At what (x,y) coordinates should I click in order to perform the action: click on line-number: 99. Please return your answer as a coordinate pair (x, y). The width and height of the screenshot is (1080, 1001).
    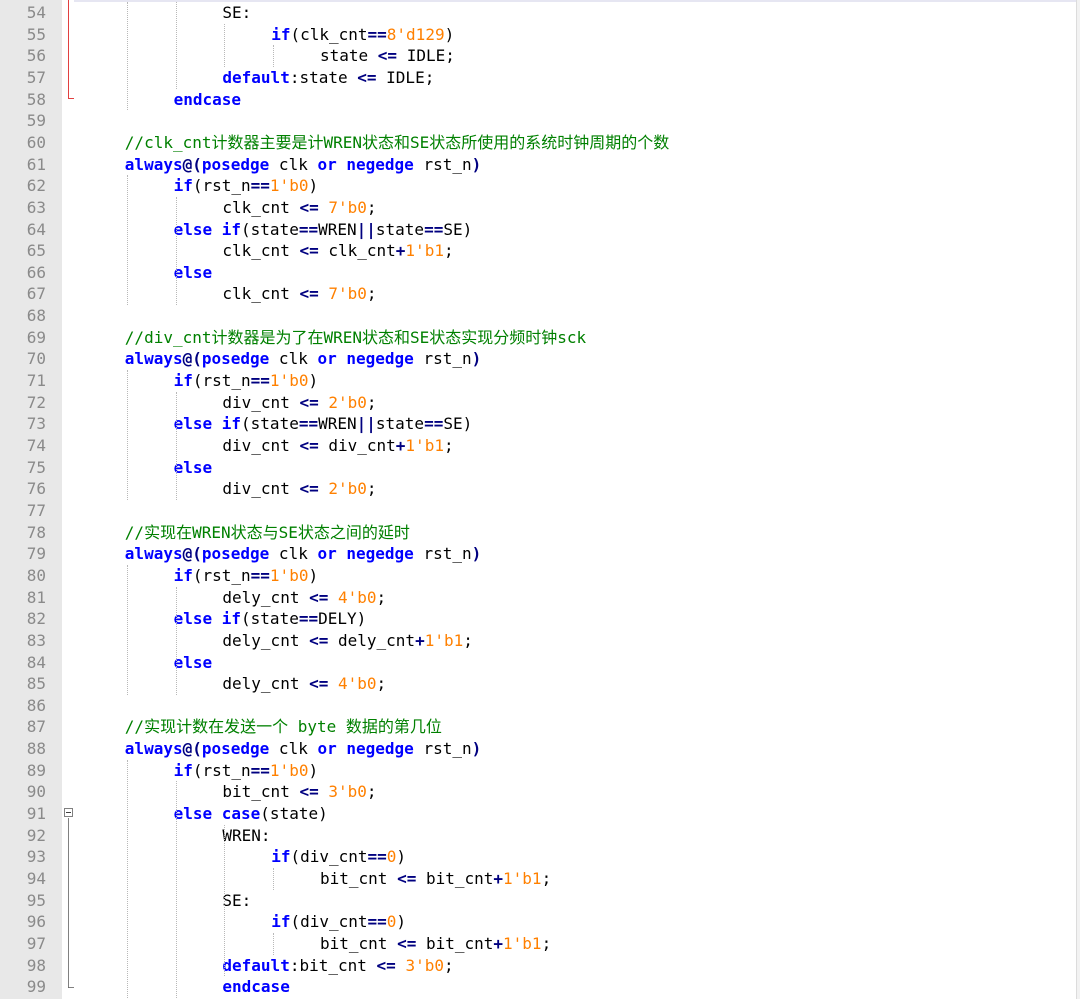
    Looking at the image, I should click on (36, 987).